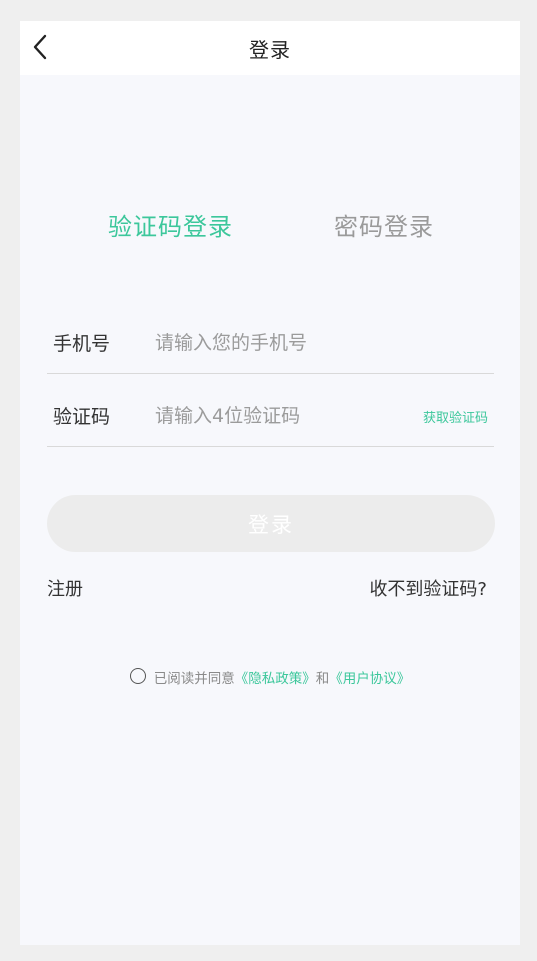 The width and height of the screenshot is (537, 961). I want to click on phone-label: 手机号, so click(82, 344).